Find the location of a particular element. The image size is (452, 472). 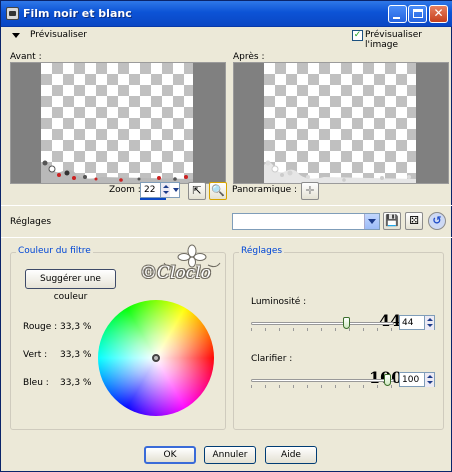

ok-button: OK is located at coordinates (170, 455).